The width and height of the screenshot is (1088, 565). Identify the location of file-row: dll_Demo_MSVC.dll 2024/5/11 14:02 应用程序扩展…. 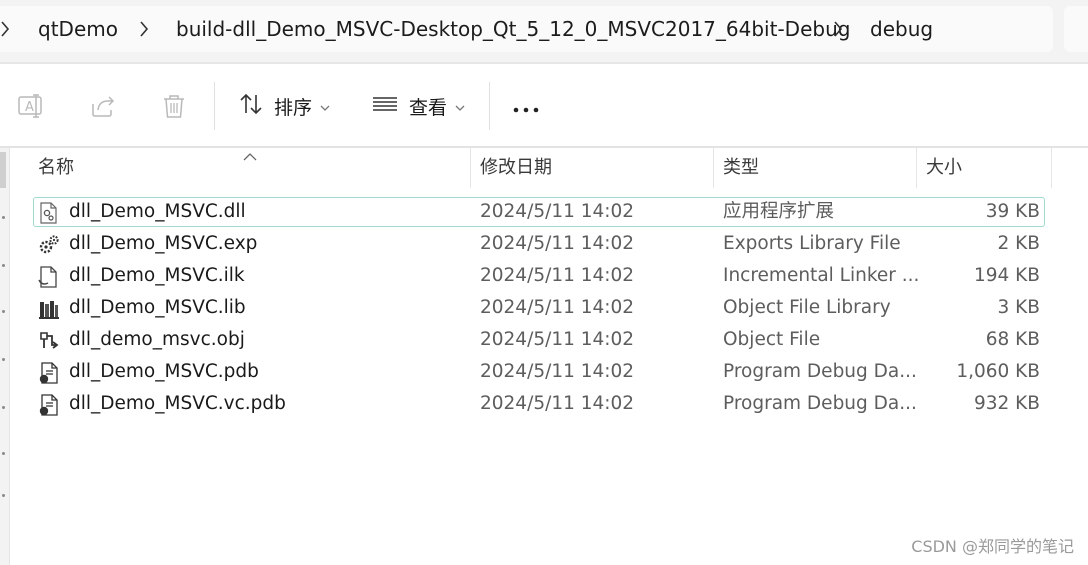
(544, 212).